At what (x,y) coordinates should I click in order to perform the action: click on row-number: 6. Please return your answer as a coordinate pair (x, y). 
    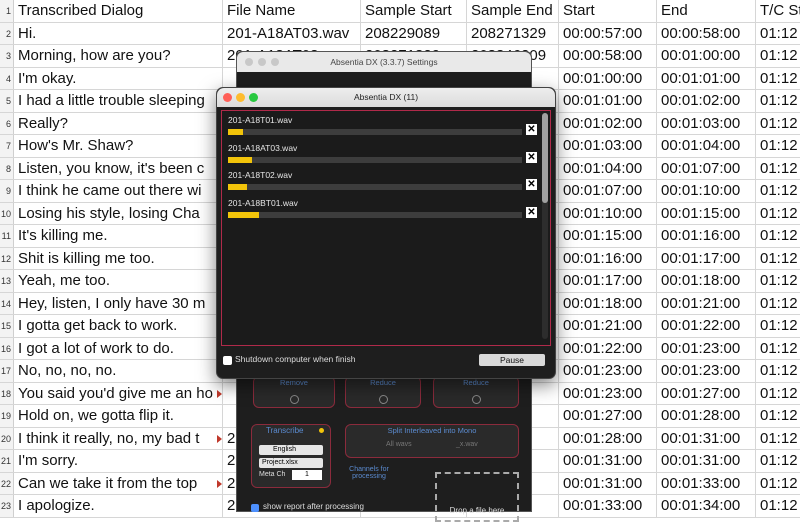
    Looking at the image, I should click on (7, 123).